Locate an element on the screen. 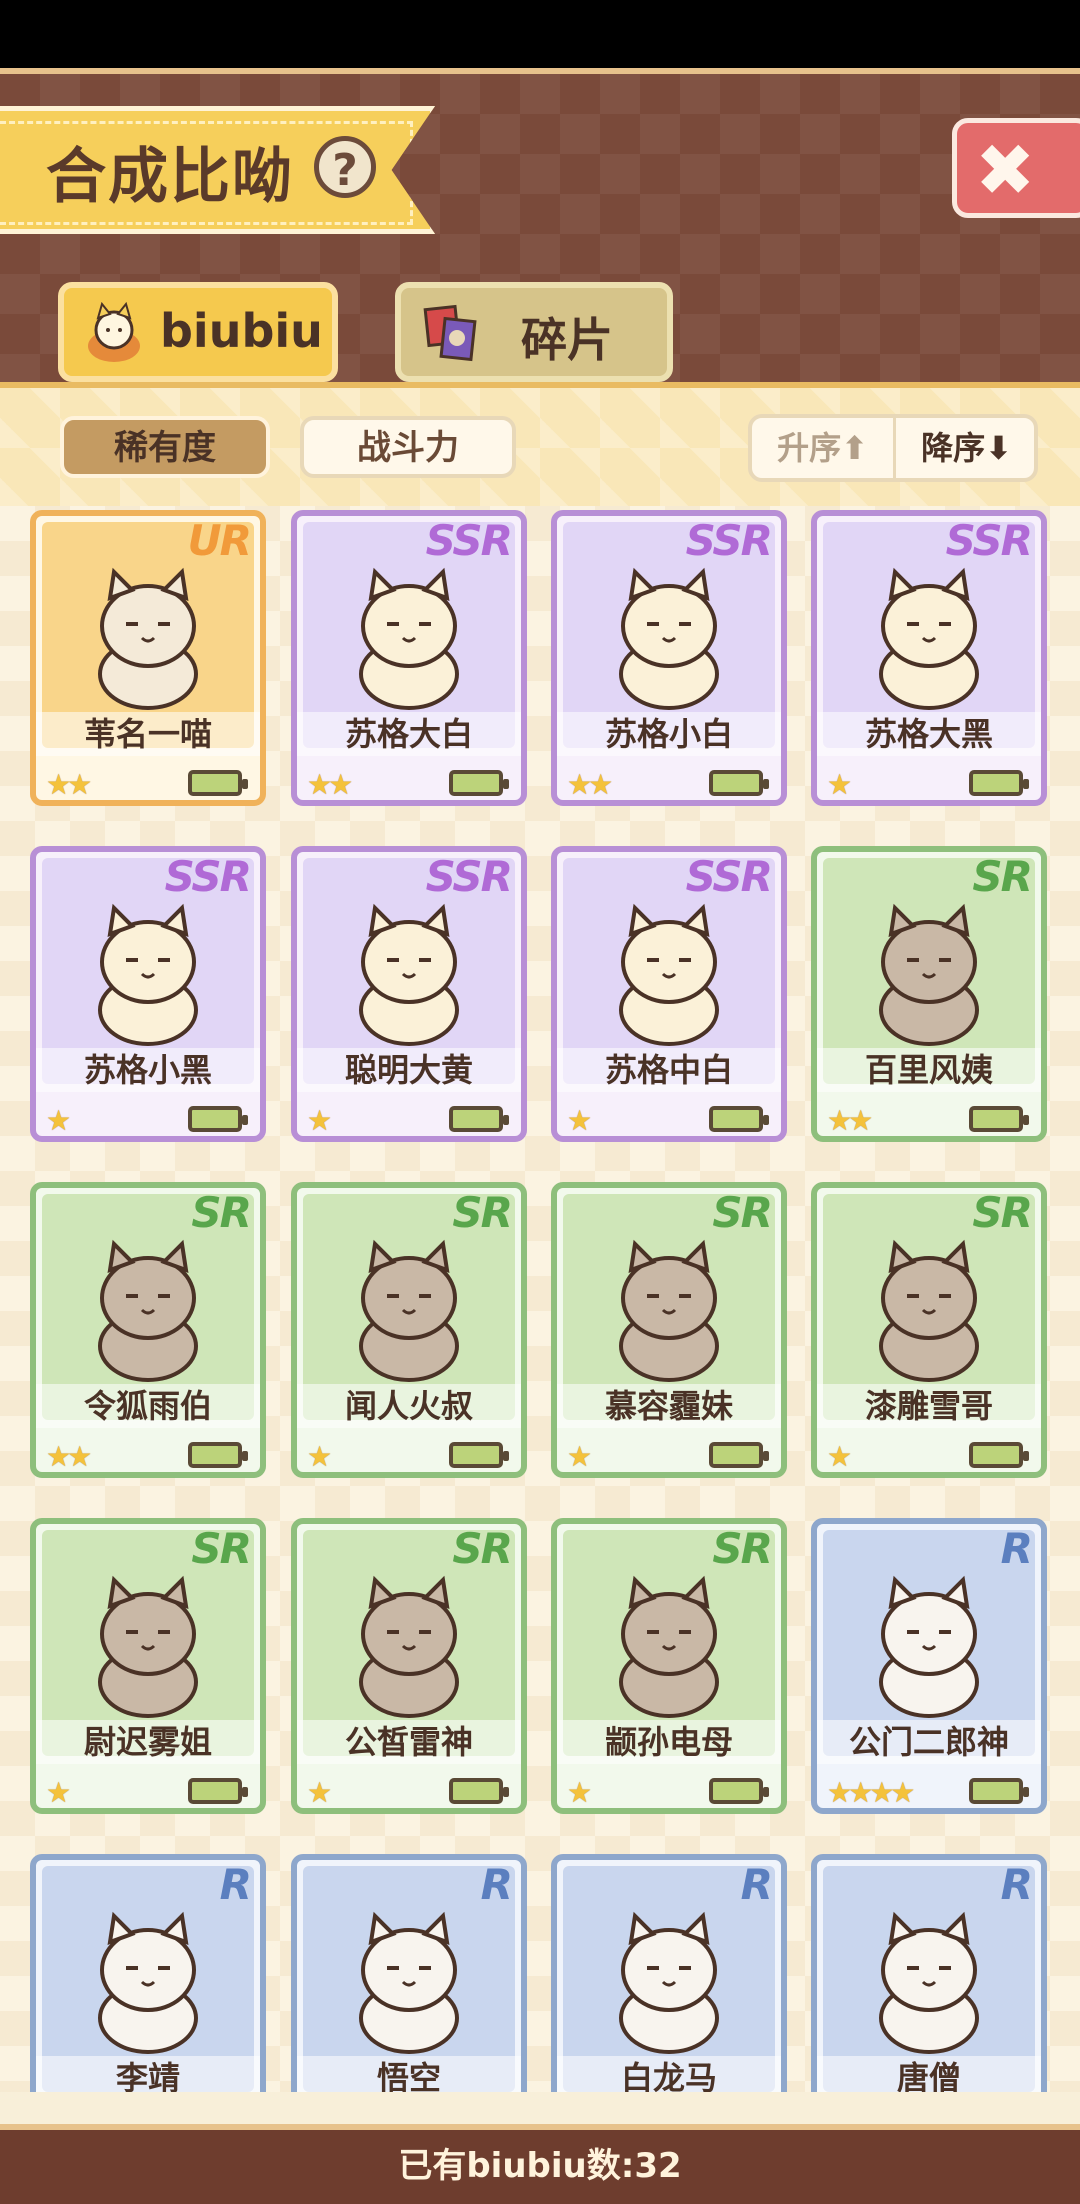 Image resolution: width=1080 pixels, height=2204 pixels. sort-ascending-button: 升序⬆ is located at coordinates (824, 448).